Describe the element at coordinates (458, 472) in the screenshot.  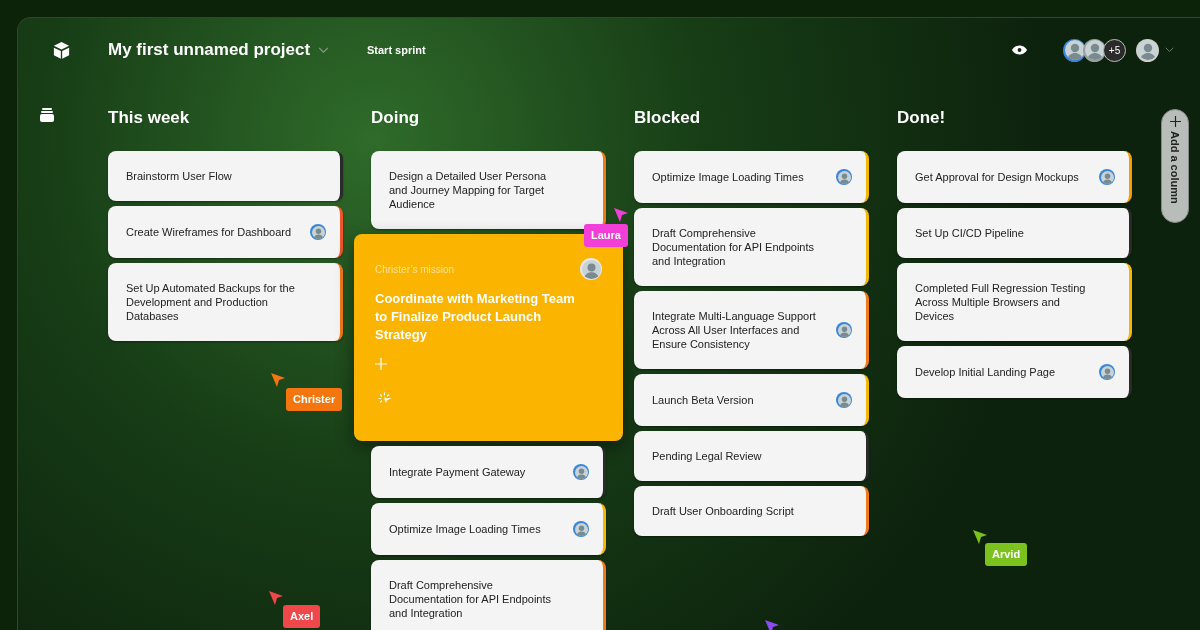
I see `task-title: Integrate Payment Gateway` at that location.